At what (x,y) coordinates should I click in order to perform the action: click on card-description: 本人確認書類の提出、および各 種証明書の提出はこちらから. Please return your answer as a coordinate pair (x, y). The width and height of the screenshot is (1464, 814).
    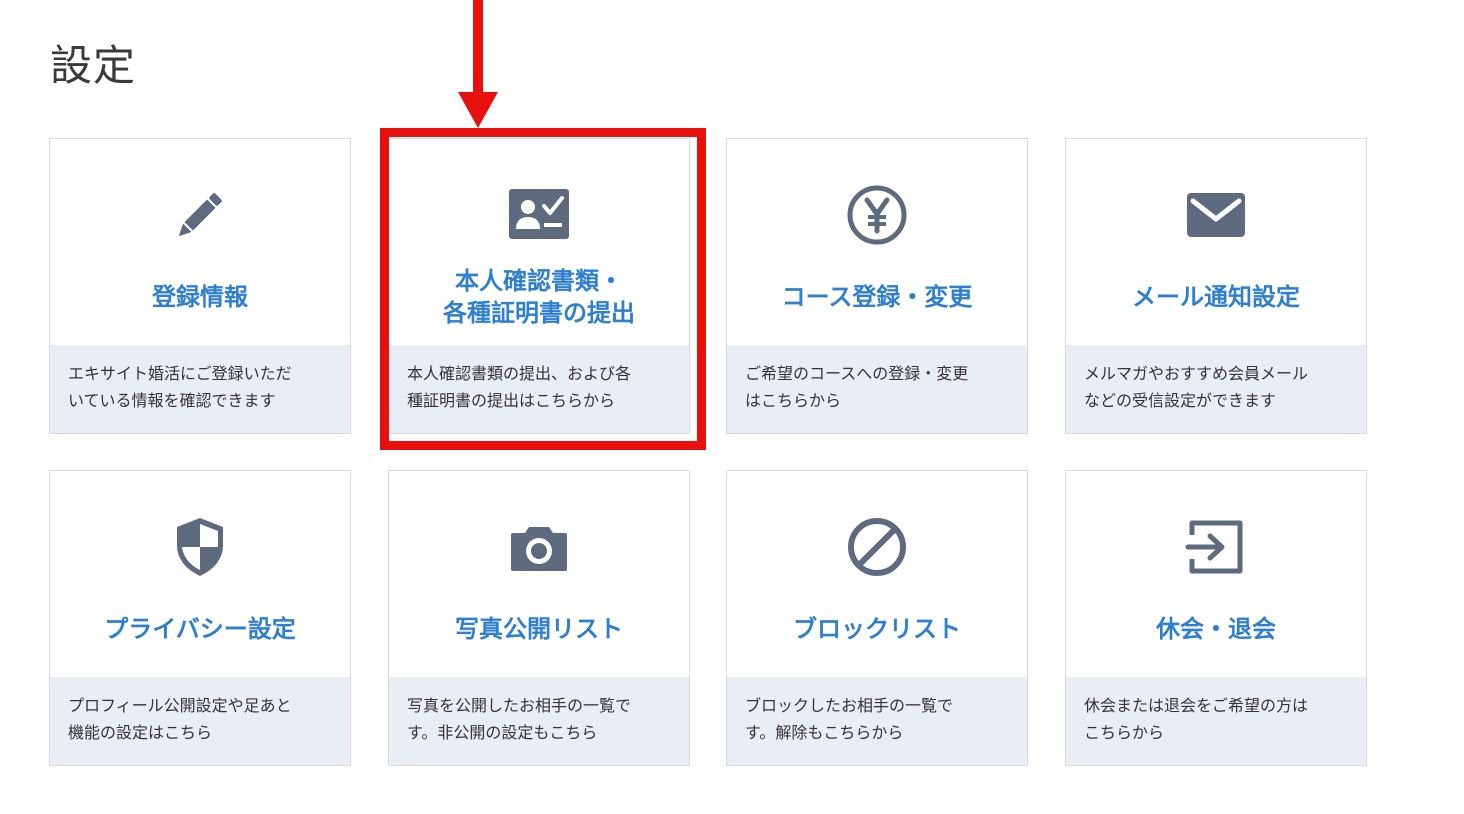
    Looking at the image, I should click on (539, 389).